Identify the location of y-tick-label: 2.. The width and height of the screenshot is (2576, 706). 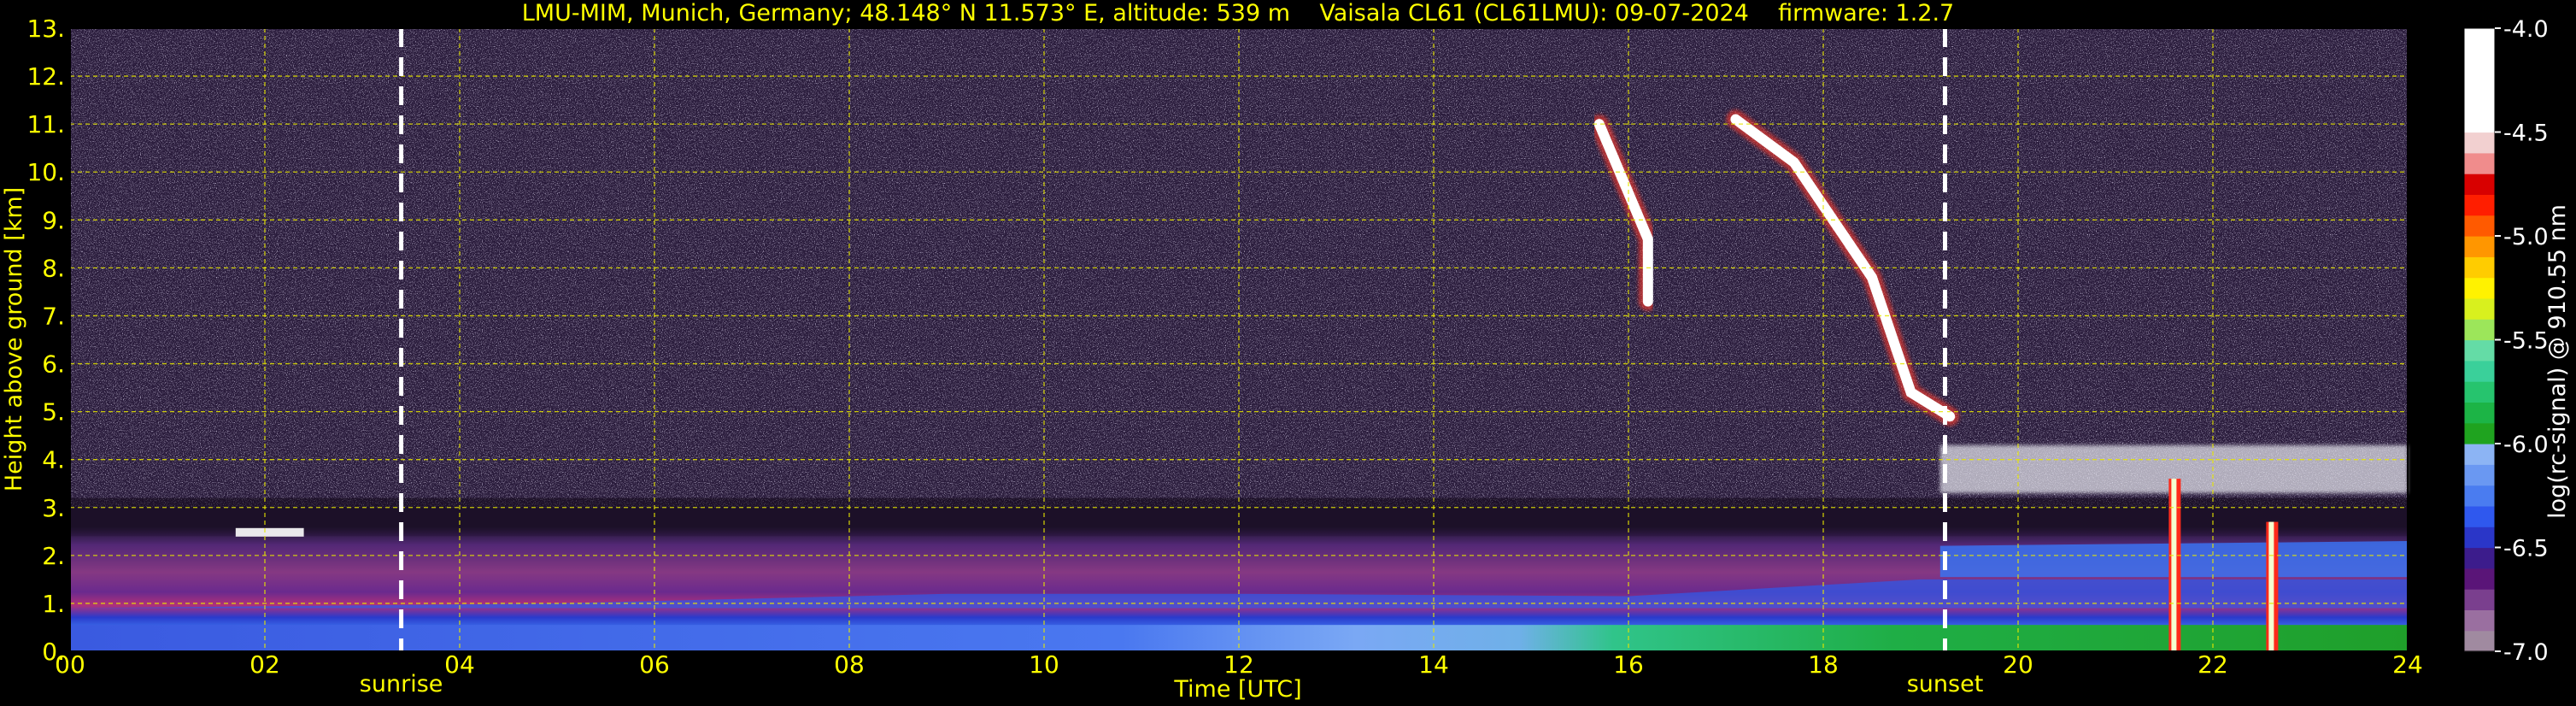
(53, 556).